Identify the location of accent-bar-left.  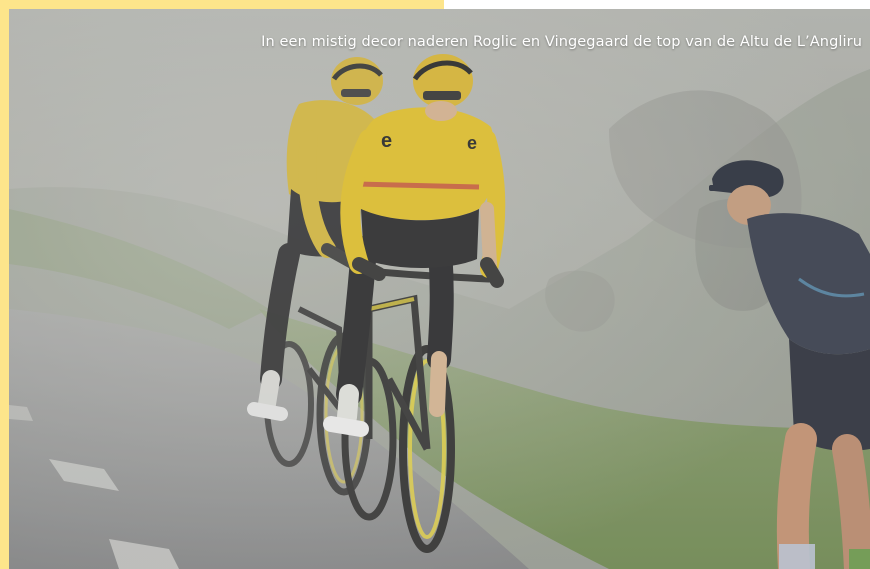
(4, 284).